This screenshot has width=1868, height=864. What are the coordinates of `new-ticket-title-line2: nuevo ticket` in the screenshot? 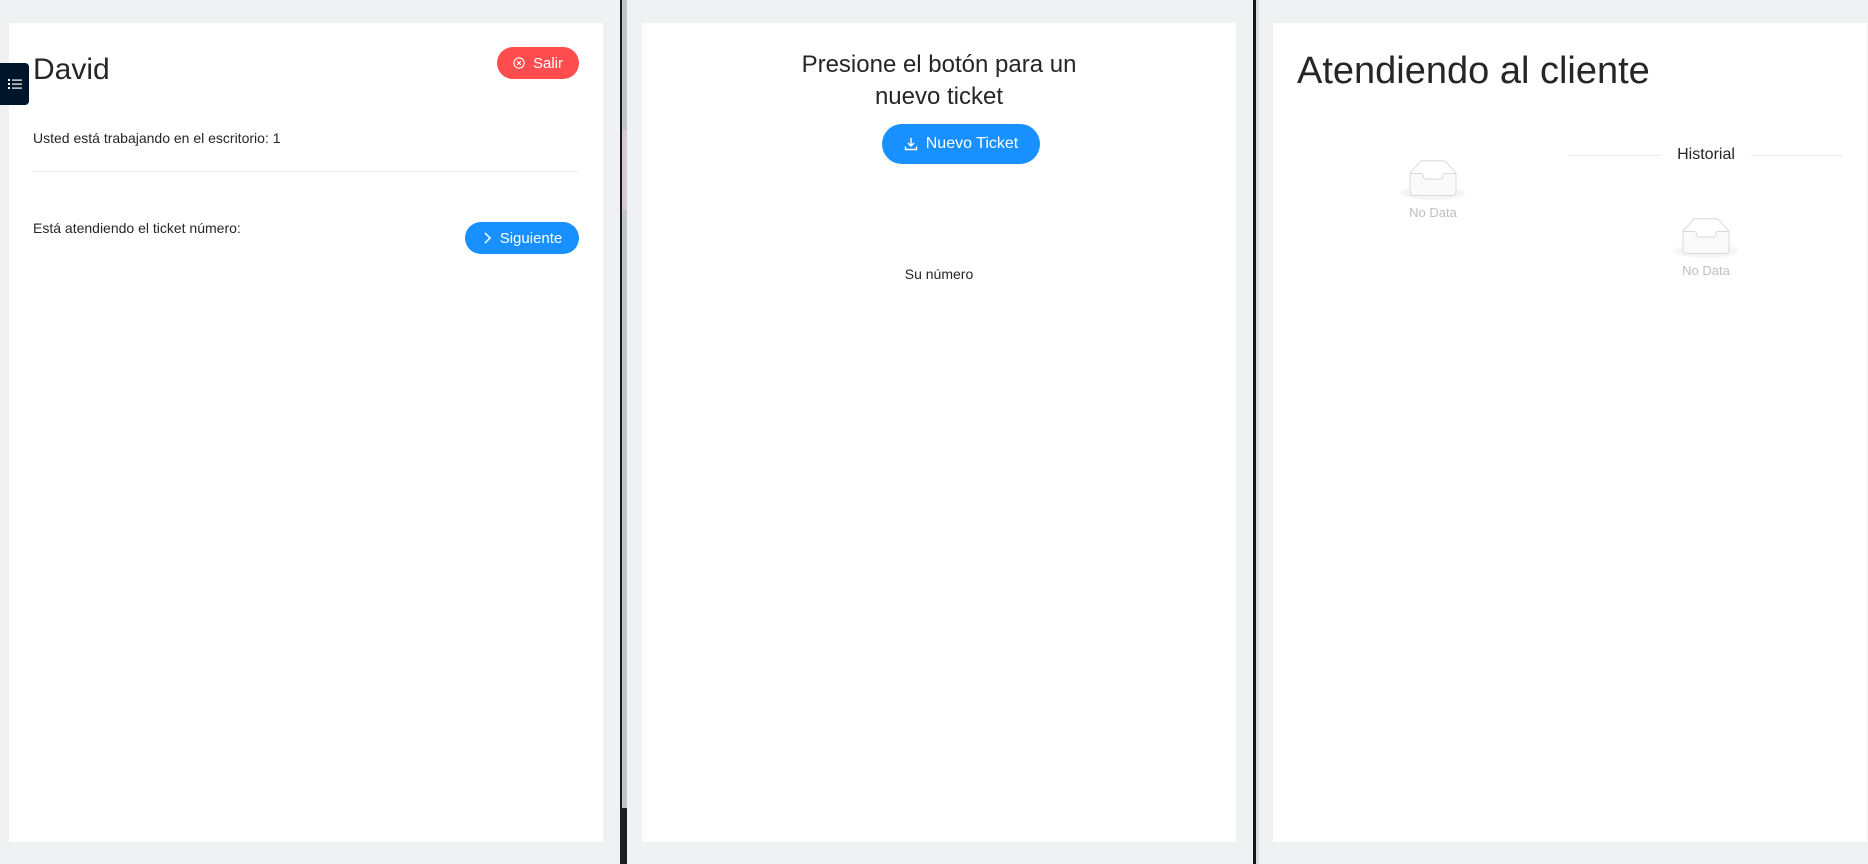 It's located at (939, 96).